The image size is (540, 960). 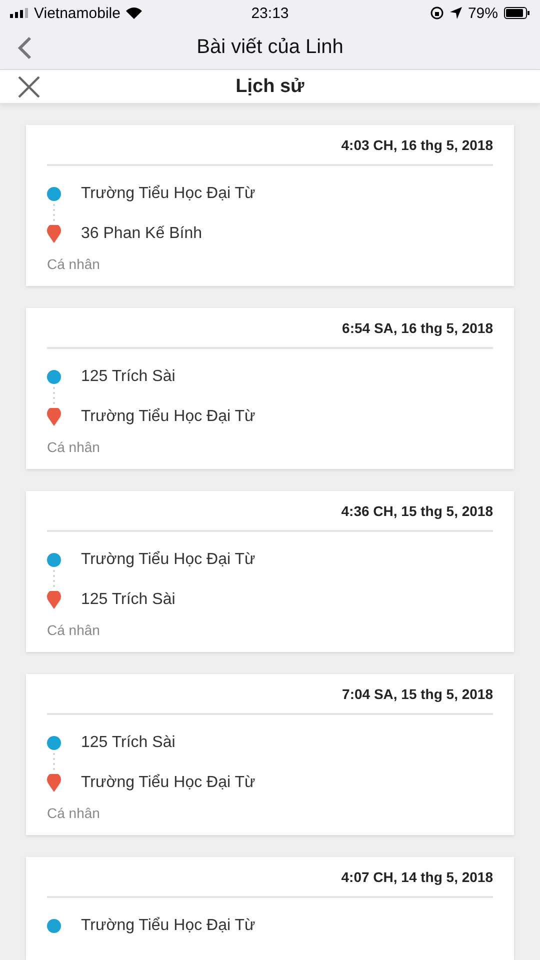 I want to click on location-arrow-icon, so click(x=456, y=13).